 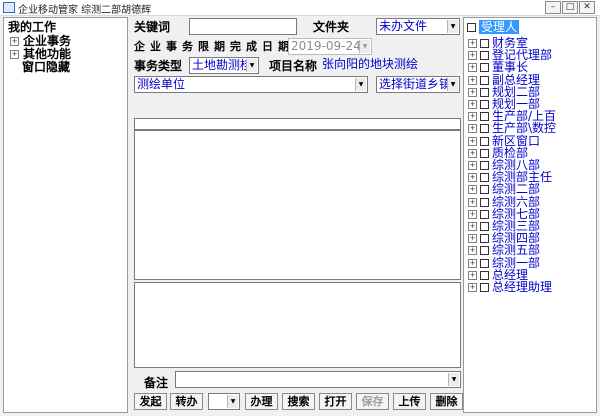 I want to click on deadline-date-picker: 2019-09-24 ▼, so click(x=330, y=46).